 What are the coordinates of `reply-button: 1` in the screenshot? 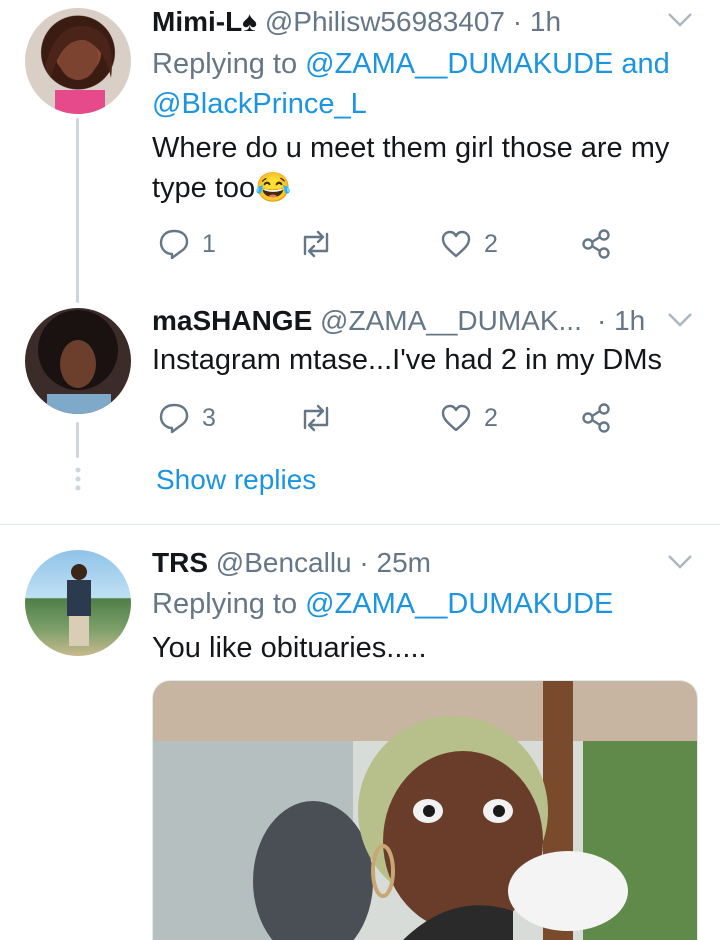 It's located at (187, 244).